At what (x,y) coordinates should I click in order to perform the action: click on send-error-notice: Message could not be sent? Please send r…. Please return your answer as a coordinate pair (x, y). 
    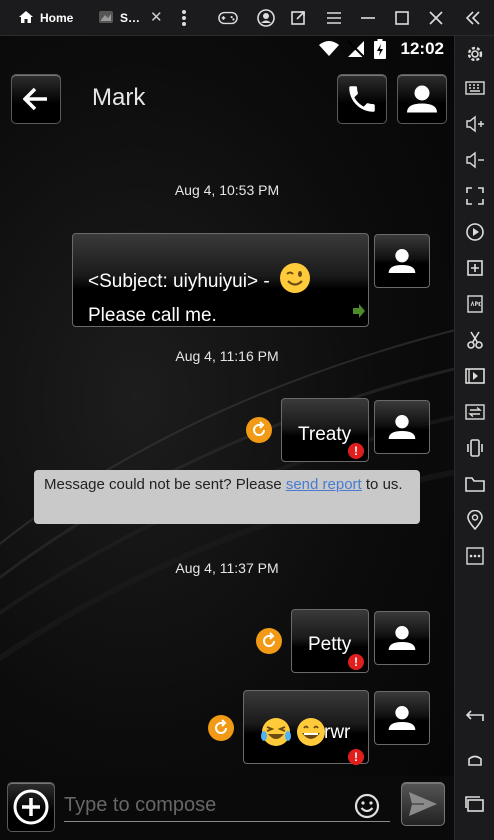
    Looking at the image, I should click on (227, 497).